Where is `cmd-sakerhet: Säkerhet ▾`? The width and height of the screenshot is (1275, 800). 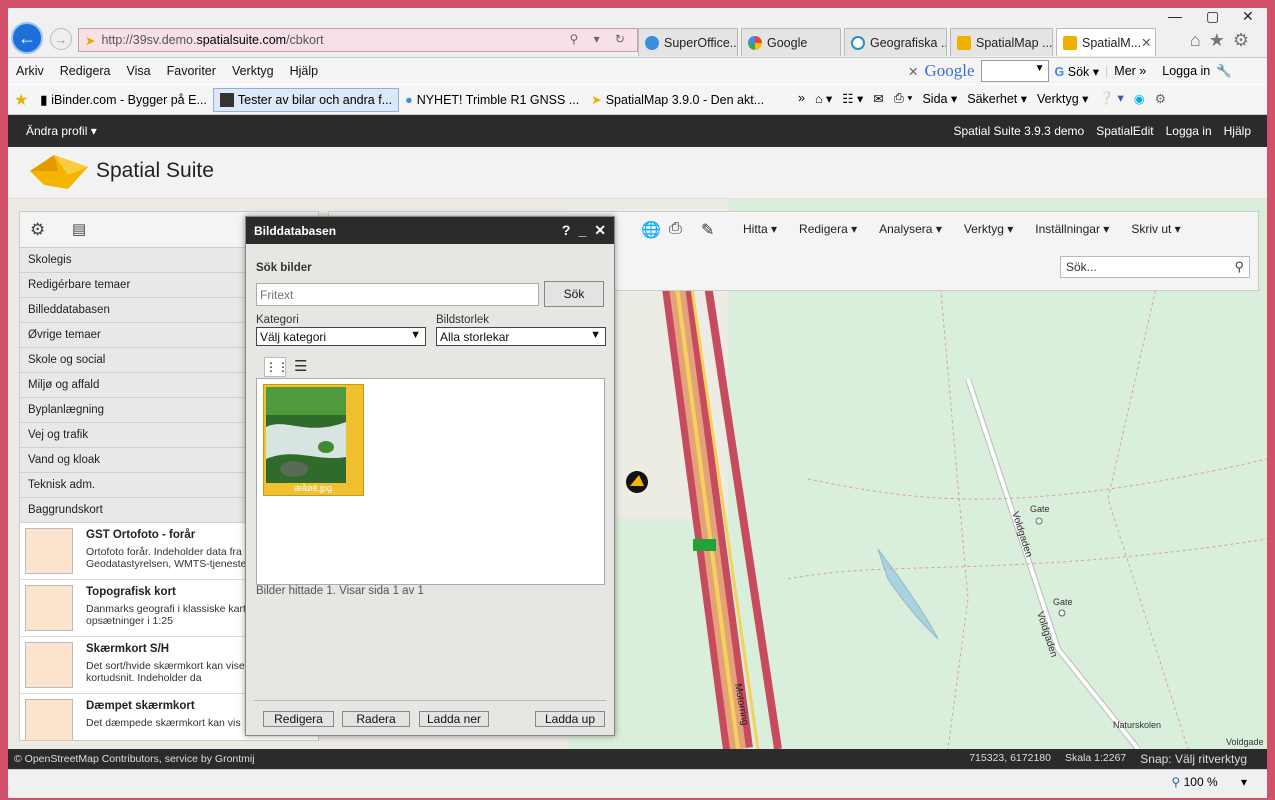
cmd-sakerhet: Säkerhet ▾ is located at coordinates (997, 98).